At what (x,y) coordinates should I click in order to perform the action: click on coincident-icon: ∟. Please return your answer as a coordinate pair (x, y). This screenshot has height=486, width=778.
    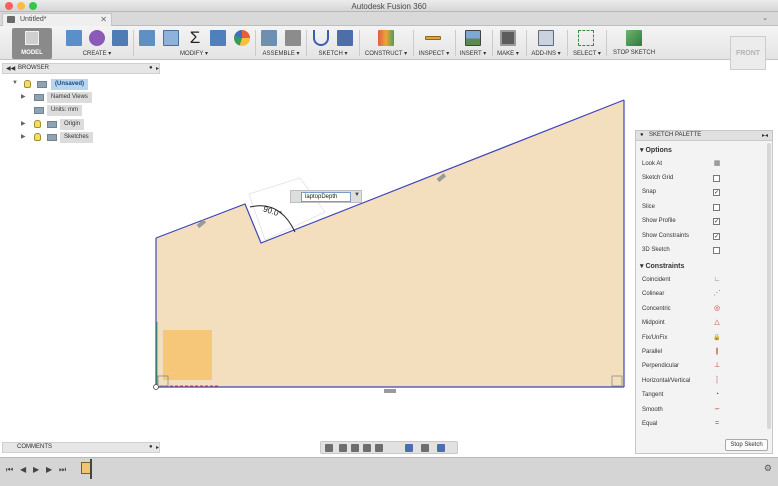
    Looking at the image, I should click on (717, 280).